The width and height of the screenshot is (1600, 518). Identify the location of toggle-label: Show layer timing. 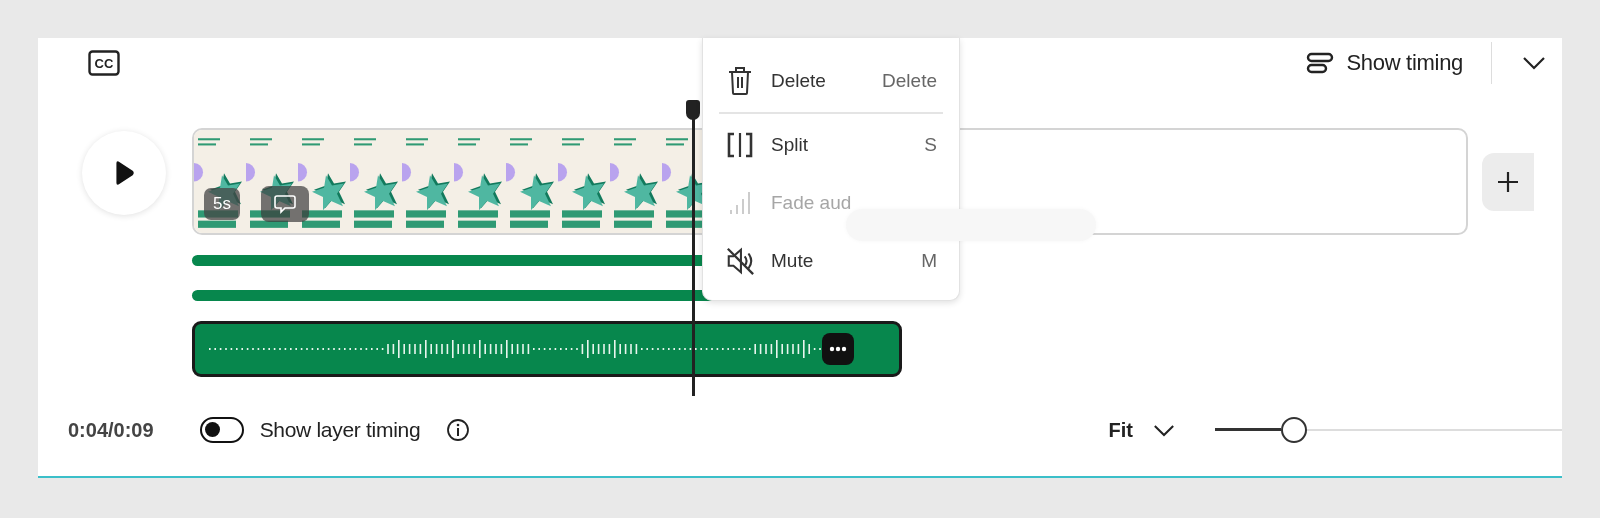
(340, 430).